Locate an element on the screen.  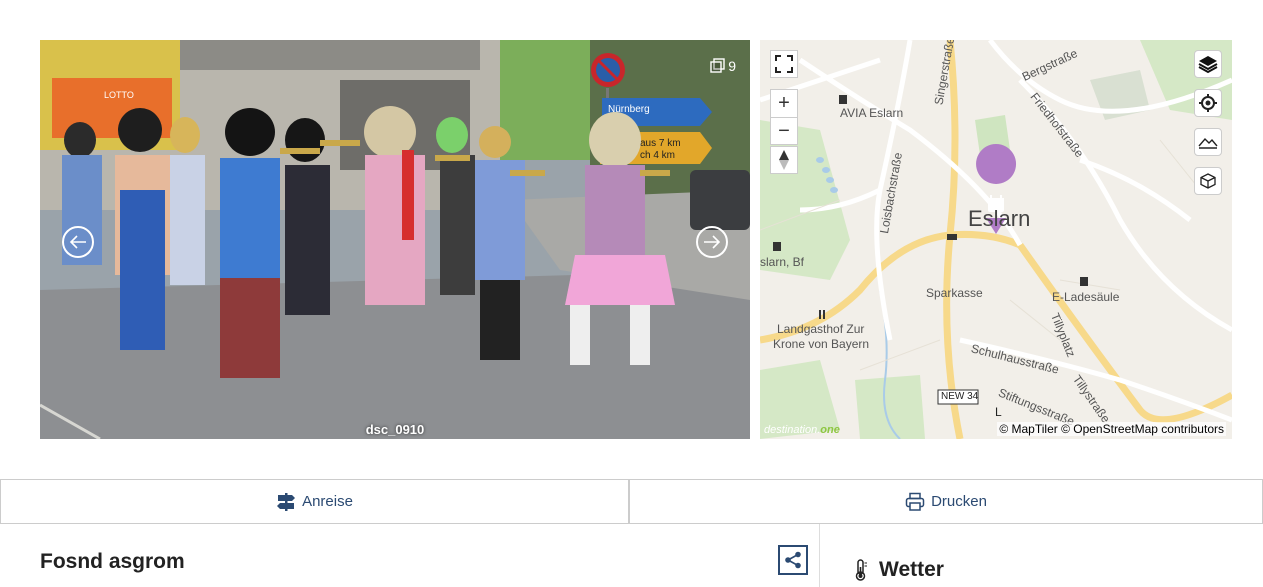
event-title: Fosnd asgrom is located at coordinates (112, 561).